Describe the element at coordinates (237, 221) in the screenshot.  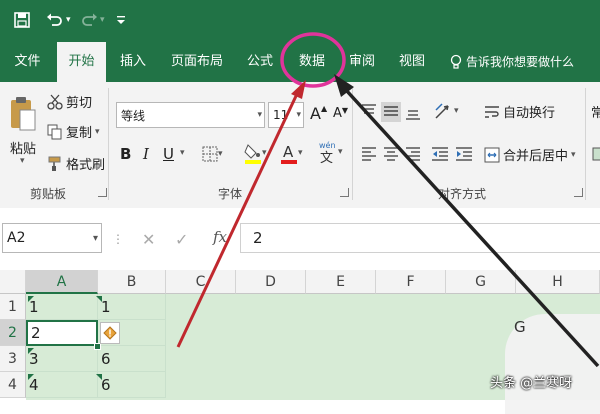
I see `red-arrow` at that location.